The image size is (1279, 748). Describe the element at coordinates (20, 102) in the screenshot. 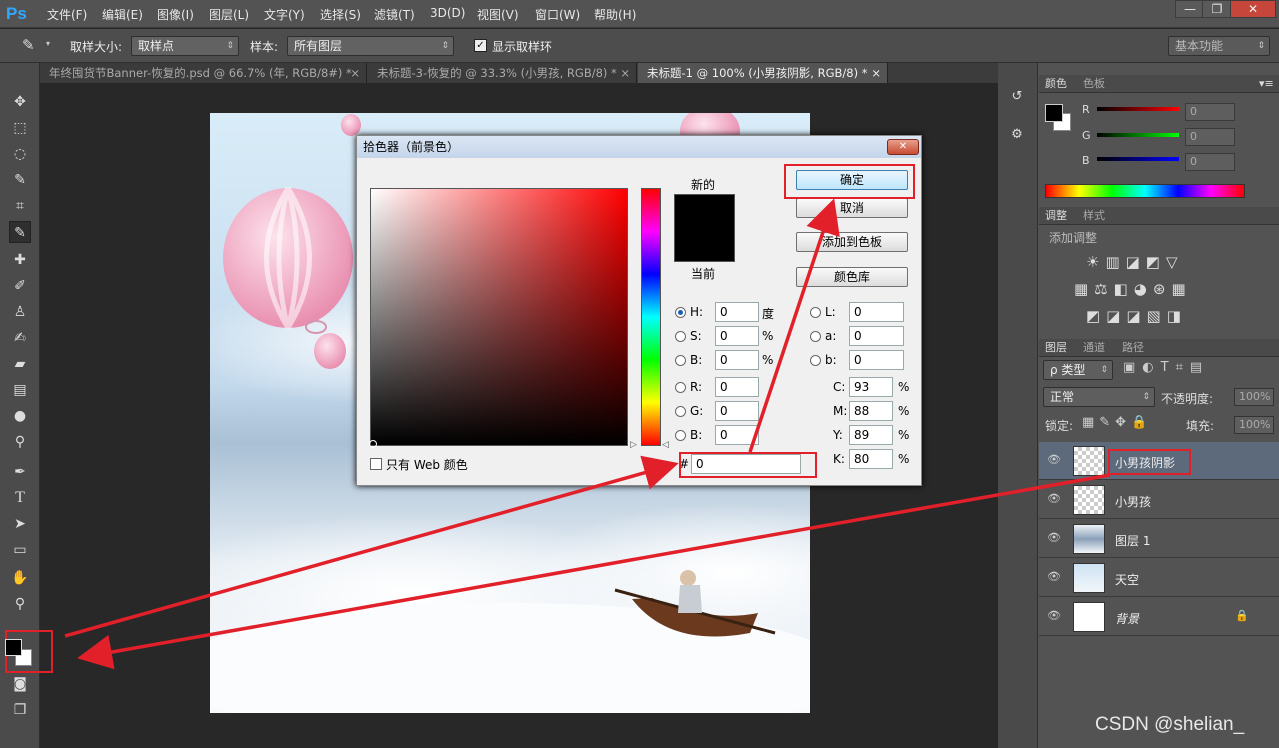

I see `move-tool-icon: ✥` at that location.